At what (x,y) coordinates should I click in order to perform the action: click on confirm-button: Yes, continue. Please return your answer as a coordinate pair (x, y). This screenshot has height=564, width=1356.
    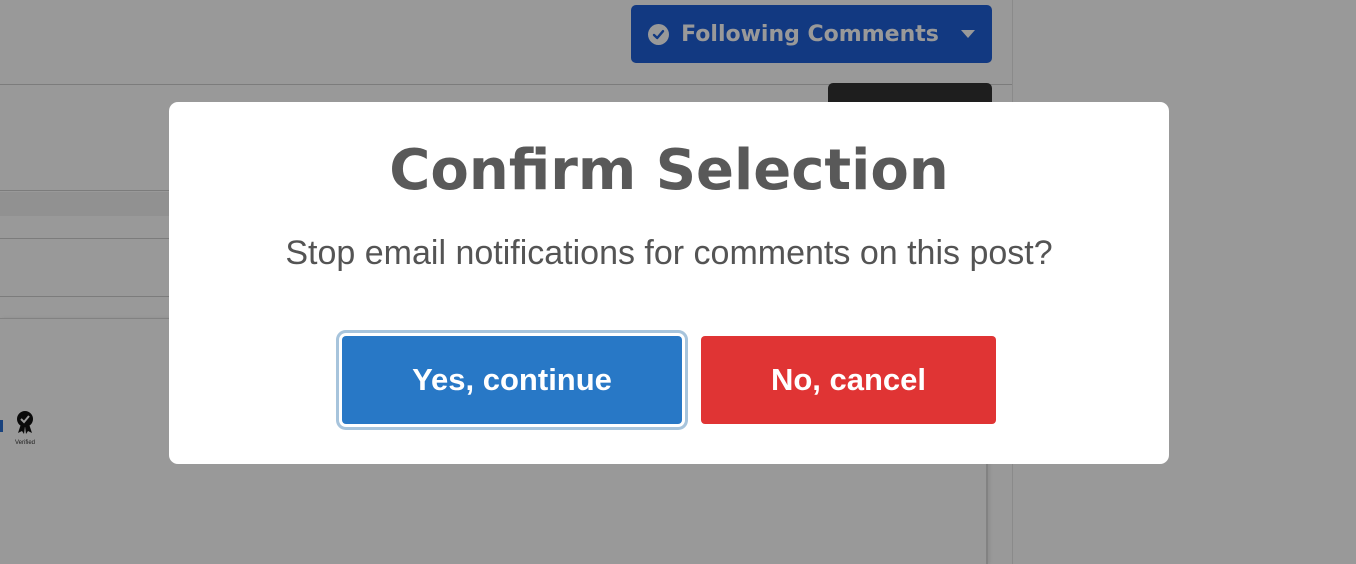
    Looking at the image, I should click on (512, 380).